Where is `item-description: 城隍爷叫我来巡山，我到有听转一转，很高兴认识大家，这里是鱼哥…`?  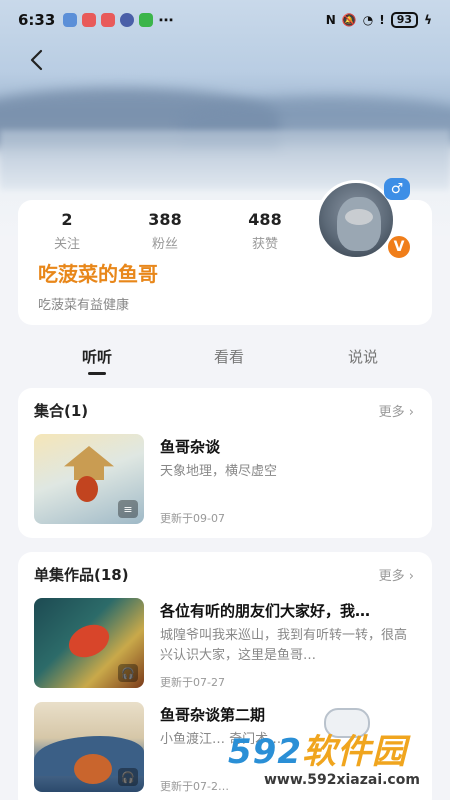
item-description: 城隍爷叫我来巡山，我到有听转一转，很高兴认识大家，这里是鱼哥… is located at coordinates (284, 645).